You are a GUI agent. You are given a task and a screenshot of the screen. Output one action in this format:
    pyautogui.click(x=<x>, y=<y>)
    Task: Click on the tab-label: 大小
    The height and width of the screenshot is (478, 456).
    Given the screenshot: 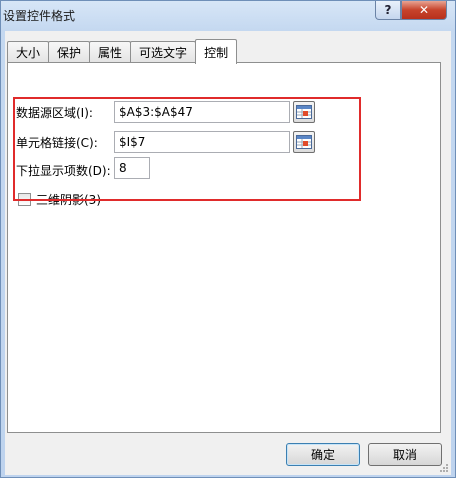 What is the action you would take?
    pyautogui.click(x=28, y=53)
    